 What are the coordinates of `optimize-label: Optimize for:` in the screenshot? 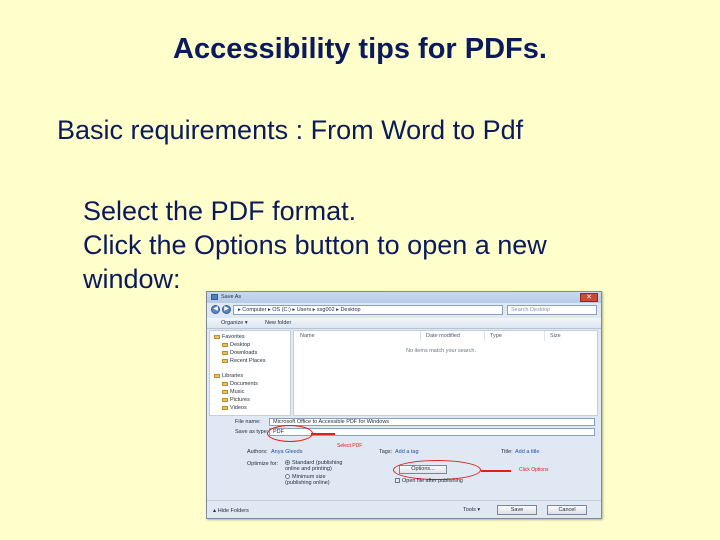 It's located at (263, 464).